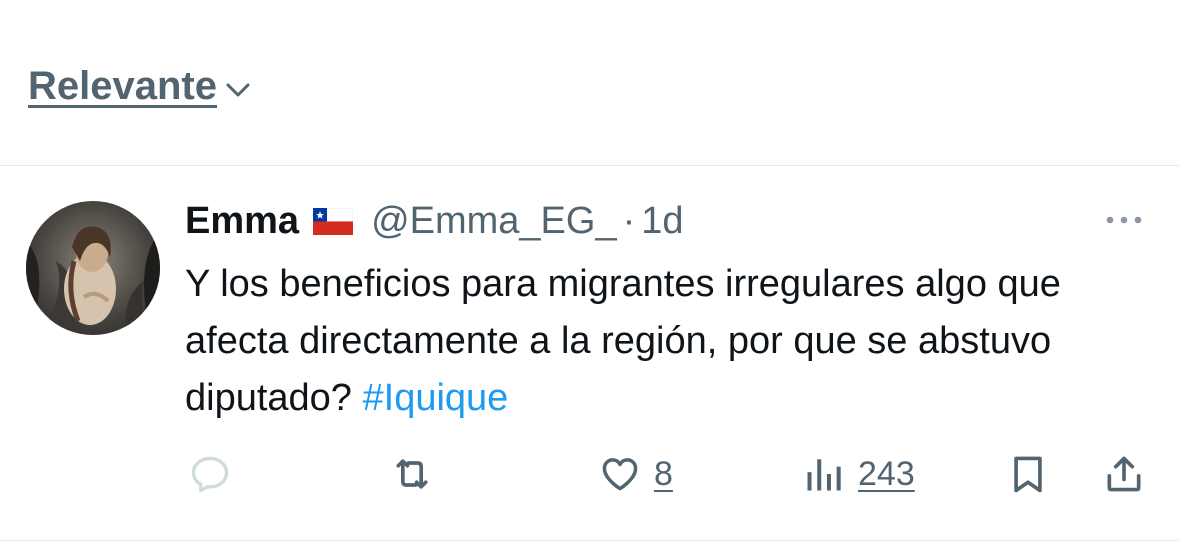  I want to click on author-handle: @Emma_EG_, so click(494, 221).